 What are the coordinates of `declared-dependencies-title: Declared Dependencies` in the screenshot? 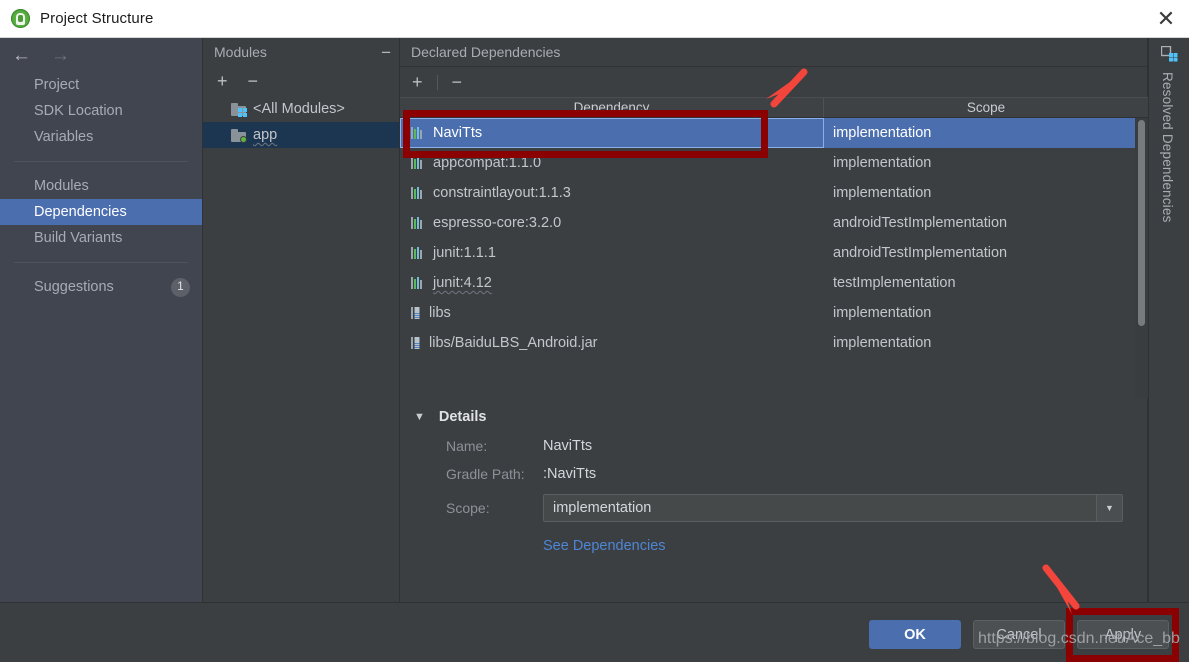 It's located at (486, 52).